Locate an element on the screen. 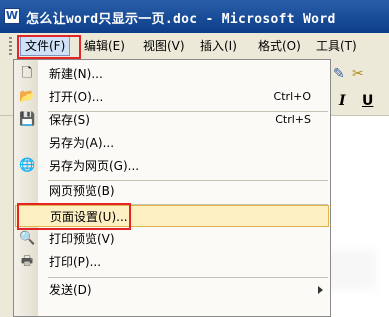 Image resolution: width=389 pixels, height=317 pixels. submenu-arrow-icon is located at coordinates (320, 290).